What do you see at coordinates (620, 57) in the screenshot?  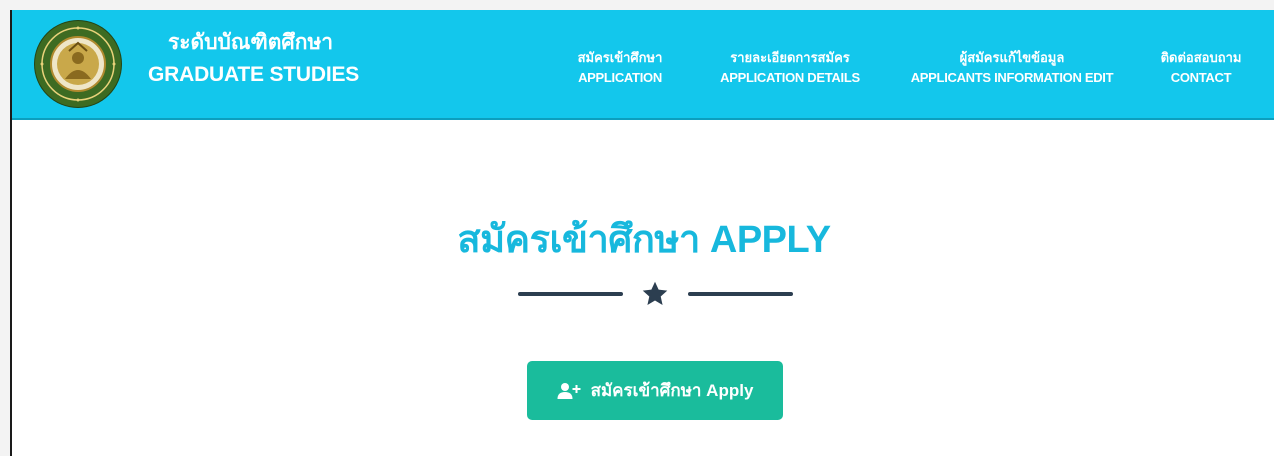 I see `nav-label-th: สมัครเข้าศึกษา` at bounding box center [620, 57].